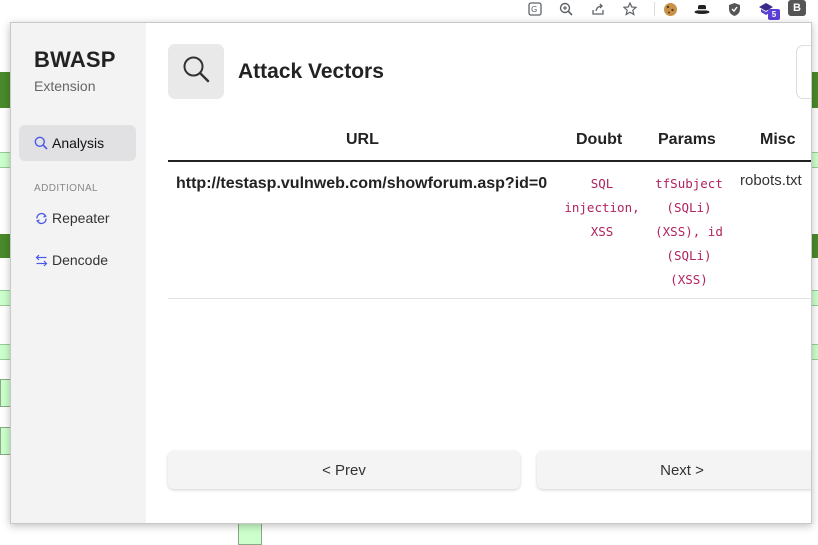 The height and width of the screenshot is (545, 818). I want to click on params-line: (XSS), so click(689, 279).